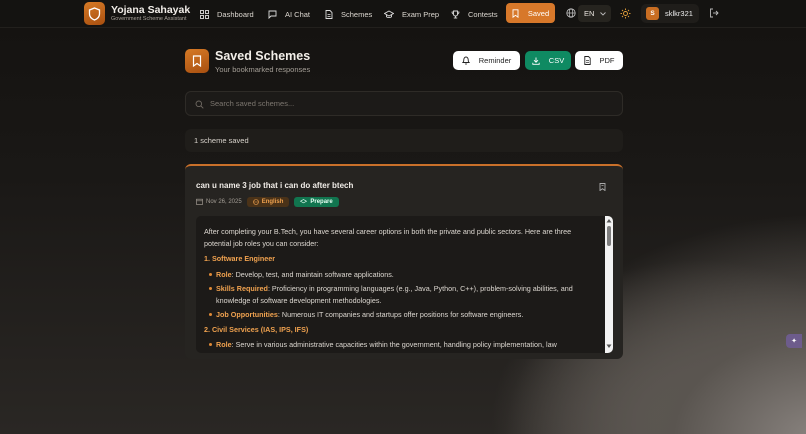 This screenshot has width=806, height=434. I want to click on language-select: EN, so click(594, 13).